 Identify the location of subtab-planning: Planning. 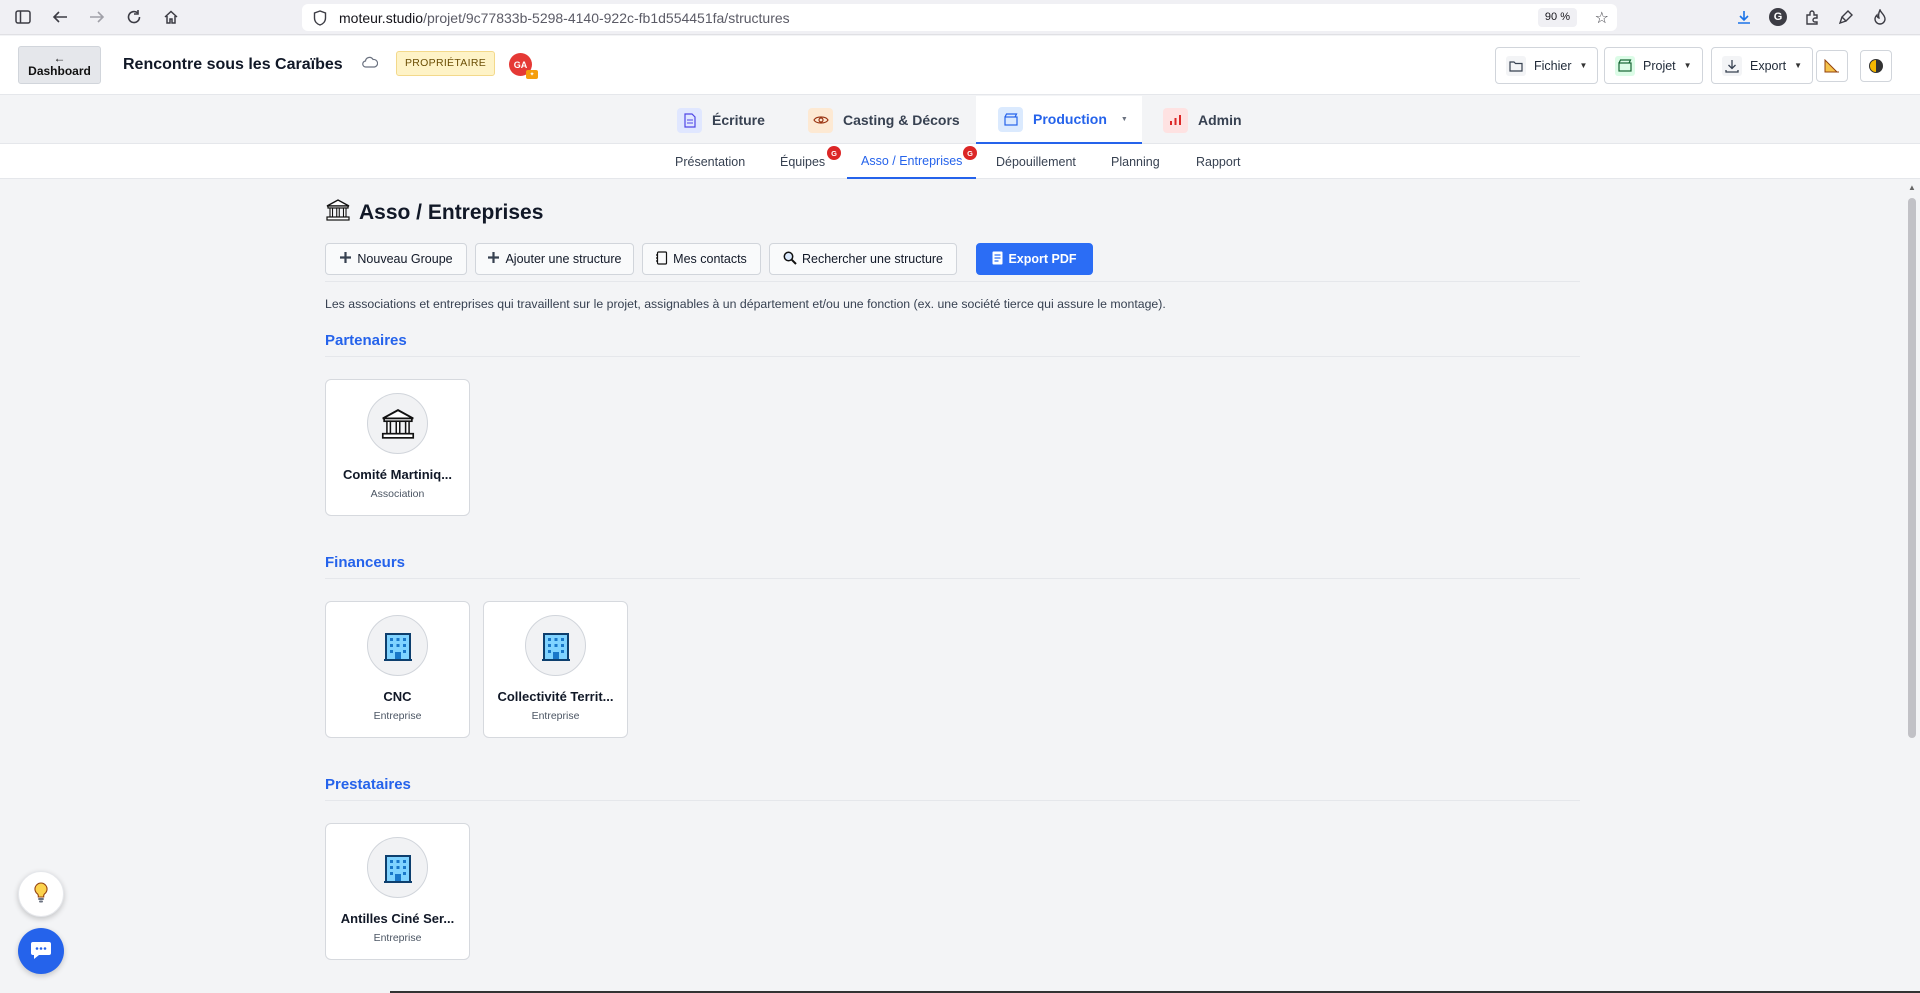
(1135, 161).